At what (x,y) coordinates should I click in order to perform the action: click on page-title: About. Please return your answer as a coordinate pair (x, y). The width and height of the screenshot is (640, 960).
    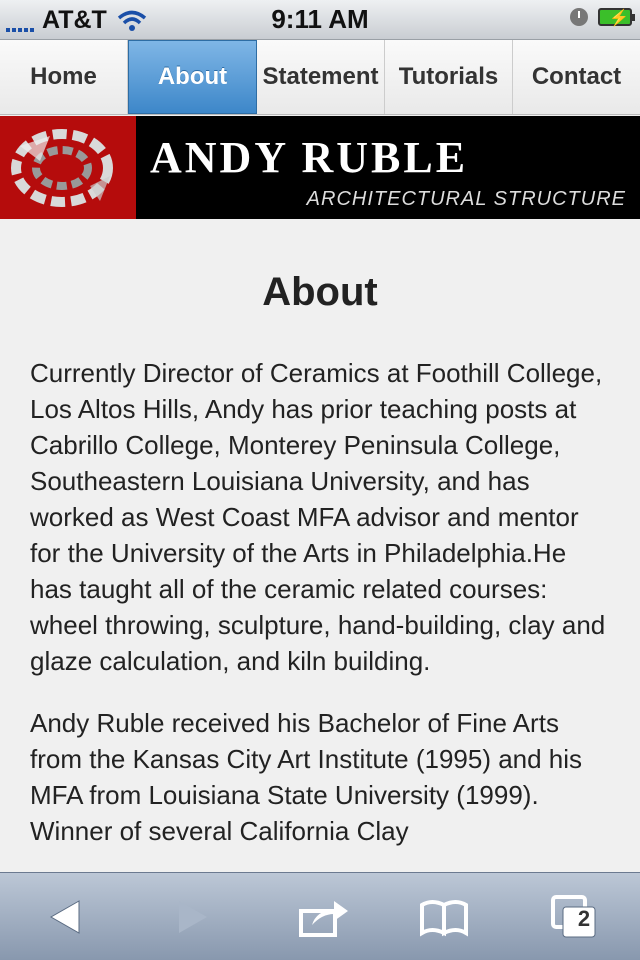
    Looking at the image, I should click on (320, 292).